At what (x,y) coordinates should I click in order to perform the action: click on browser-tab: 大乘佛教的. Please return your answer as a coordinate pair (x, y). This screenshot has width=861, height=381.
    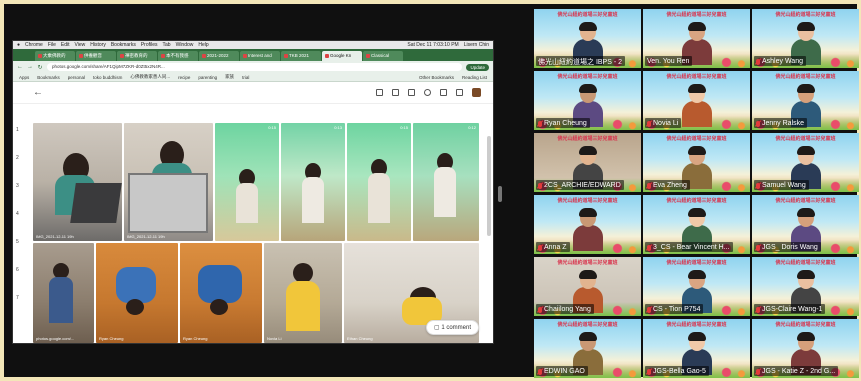
    Looking at the image, I should click on (55, 56).